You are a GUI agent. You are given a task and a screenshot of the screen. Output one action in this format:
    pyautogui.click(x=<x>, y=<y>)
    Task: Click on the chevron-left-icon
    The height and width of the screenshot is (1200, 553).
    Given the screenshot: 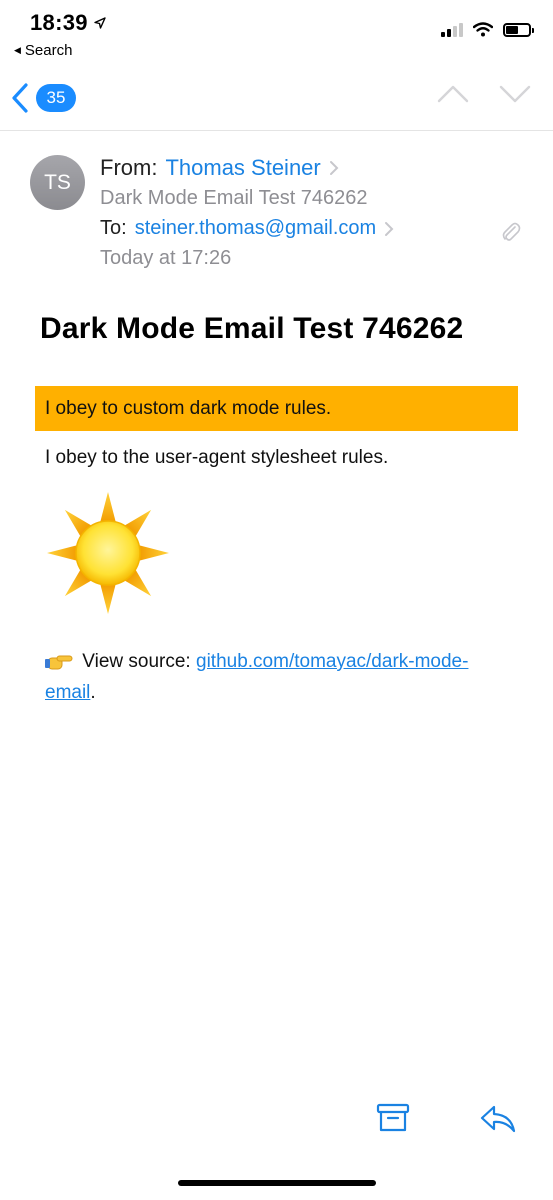 What is the action you would take?
    pyautogui.click(x=20, y=98)
    